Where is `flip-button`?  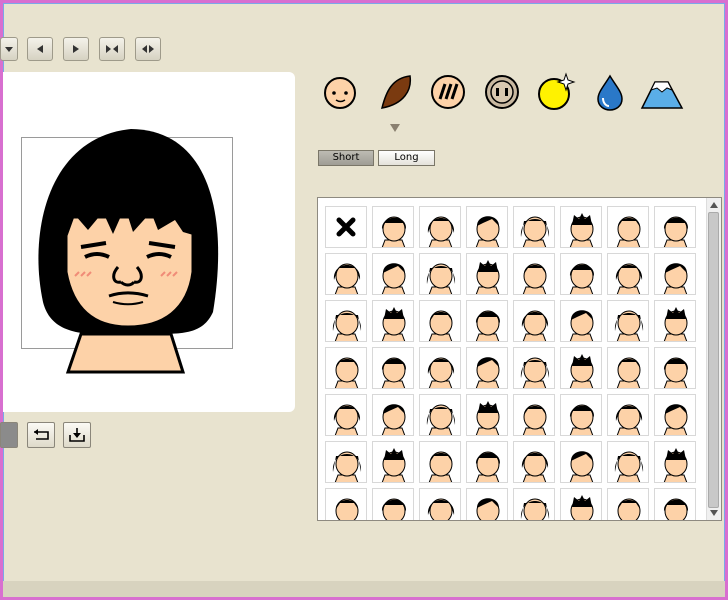
flip-button is located at coordinates (148, 49).